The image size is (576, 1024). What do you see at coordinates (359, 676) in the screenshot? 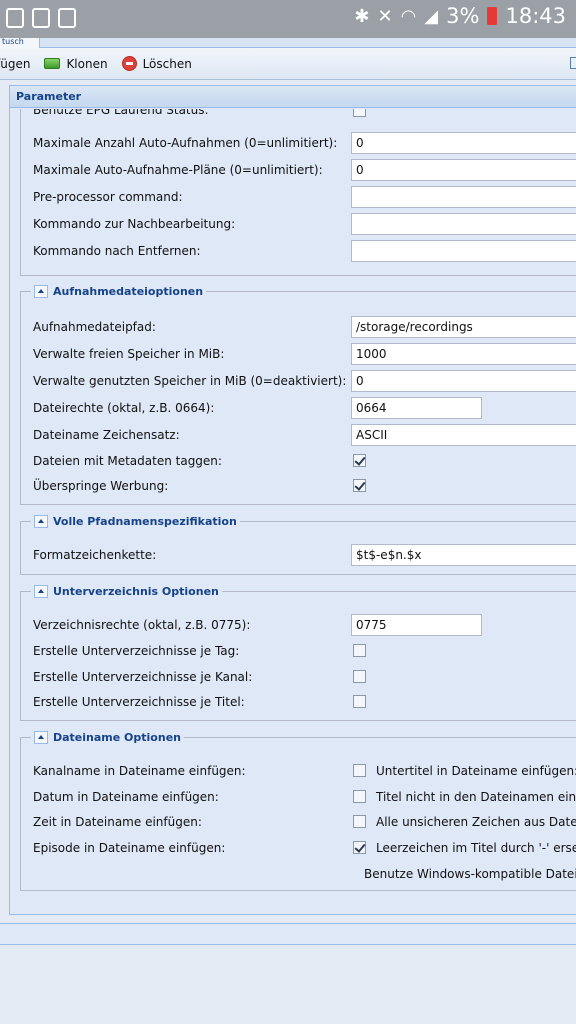
I see `subdir-channel-checkbox` at bounding box center [359, 676].